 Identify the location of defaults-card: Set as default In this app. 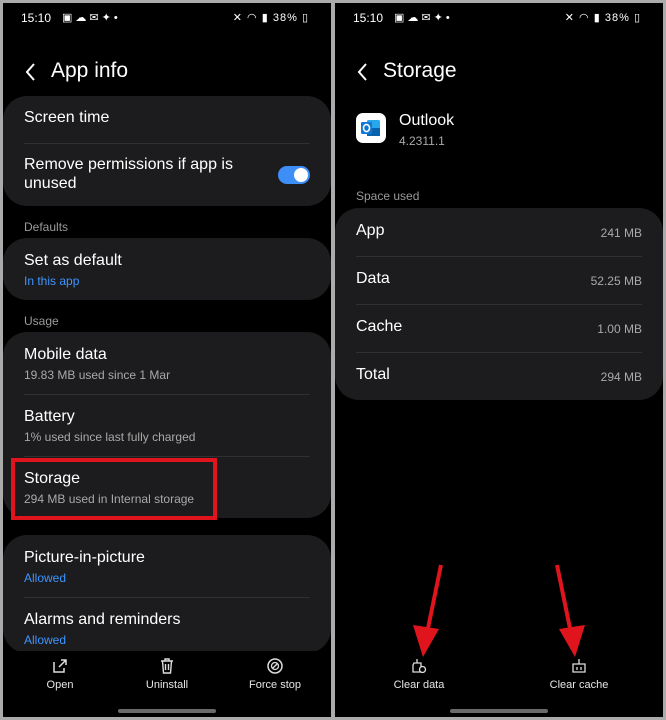
(167, 269).